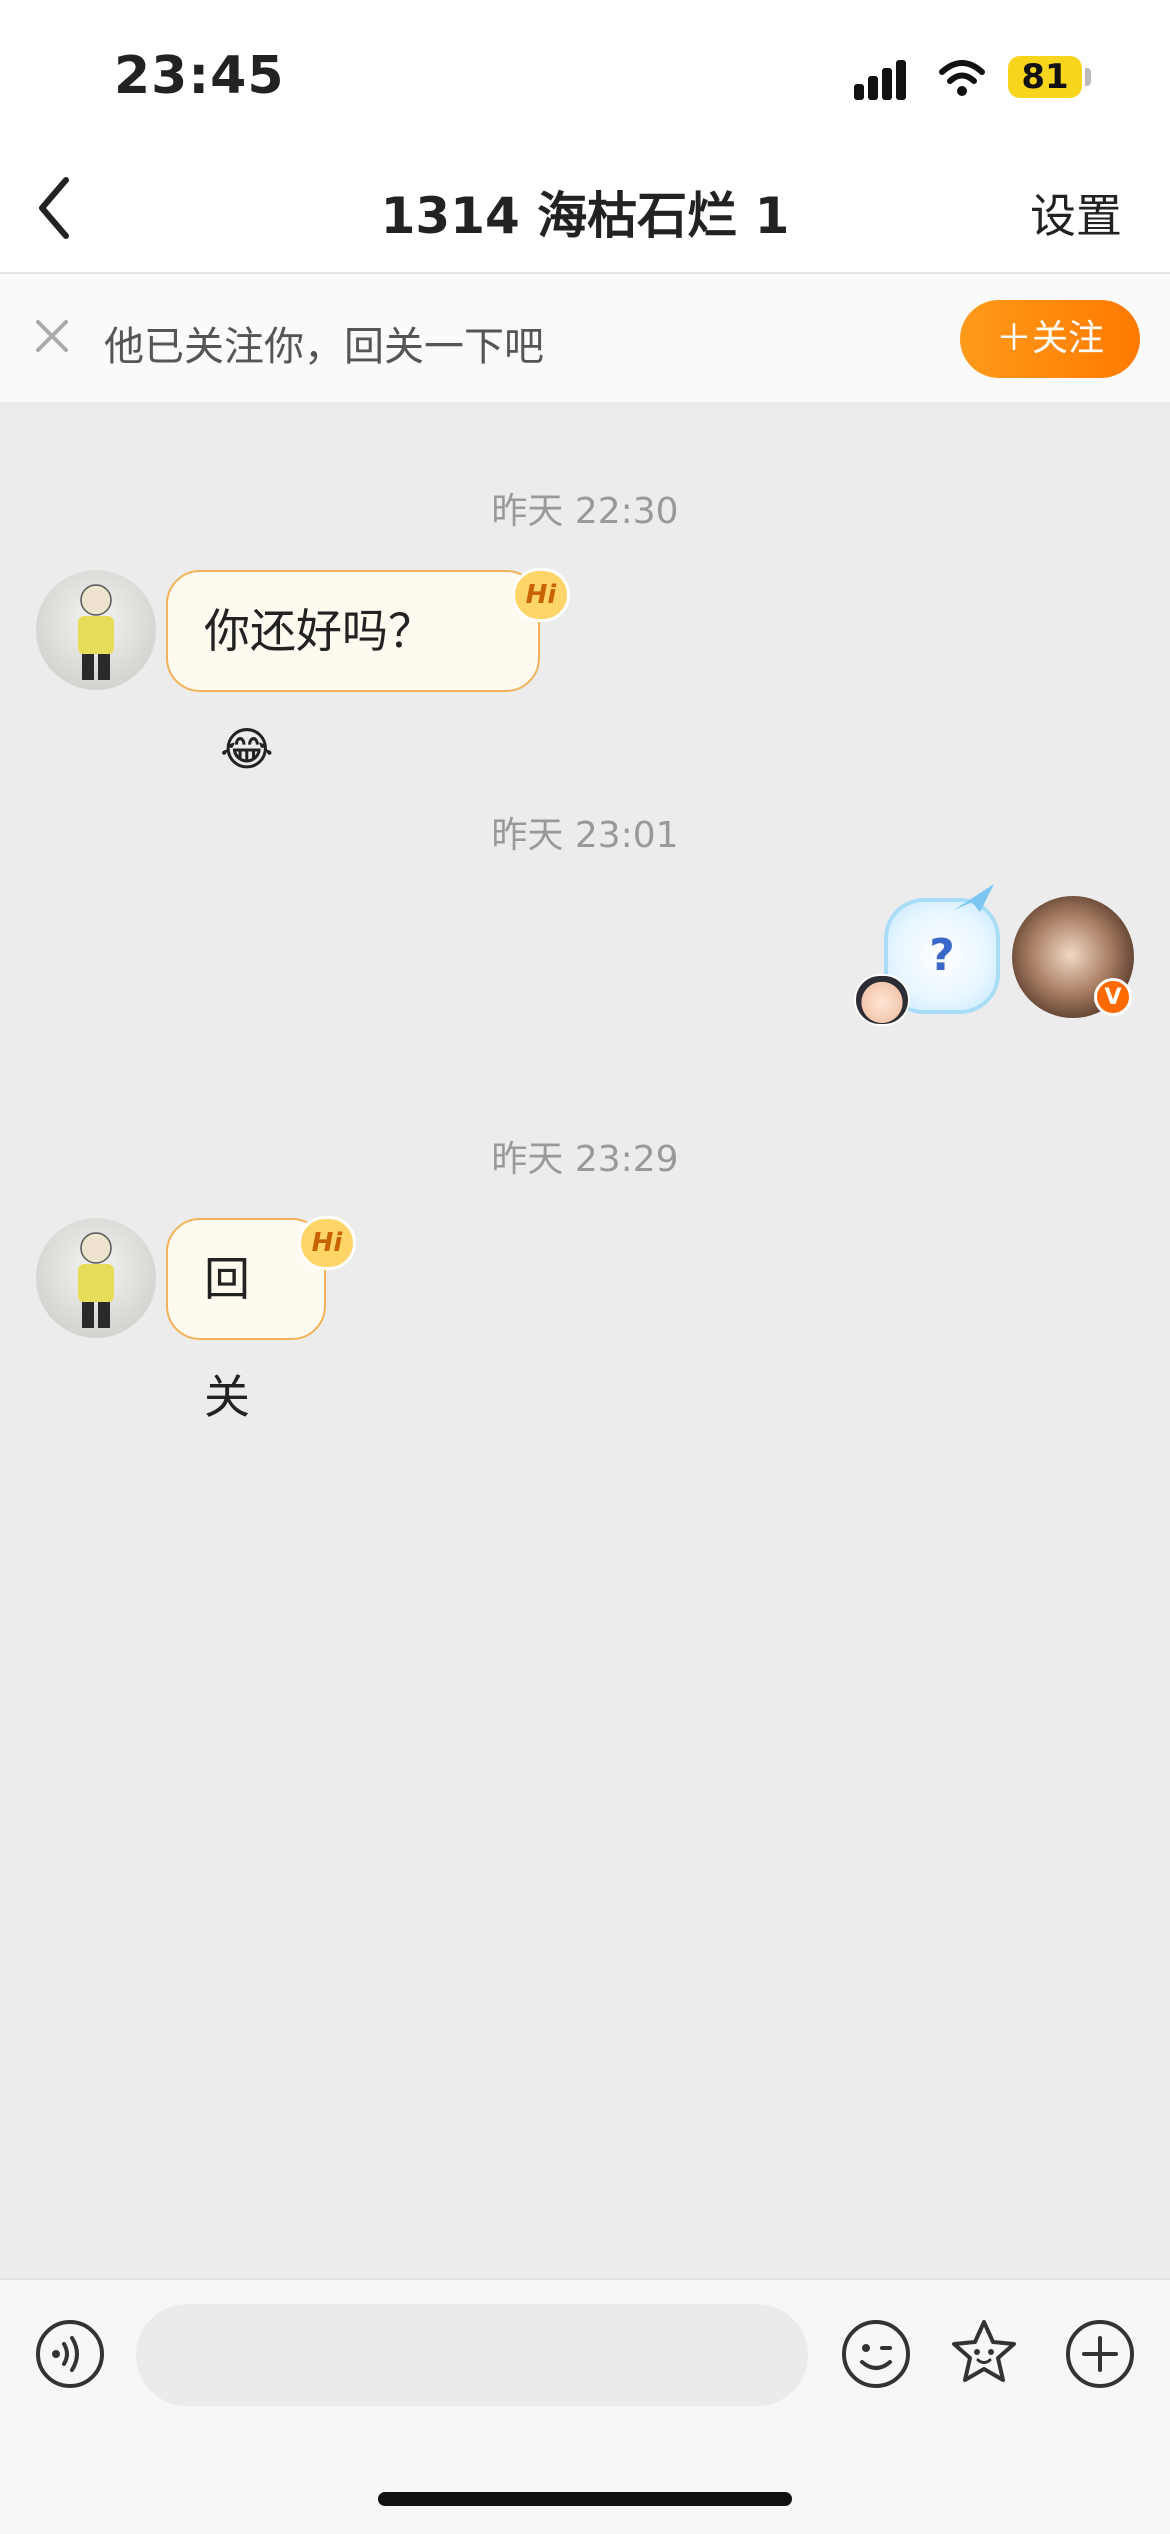 The image size is (1170, 2534). What do you see at coordinates (962, 78) in the screenshot?
I see `wifi-icon` at bounding box center [962, 78].